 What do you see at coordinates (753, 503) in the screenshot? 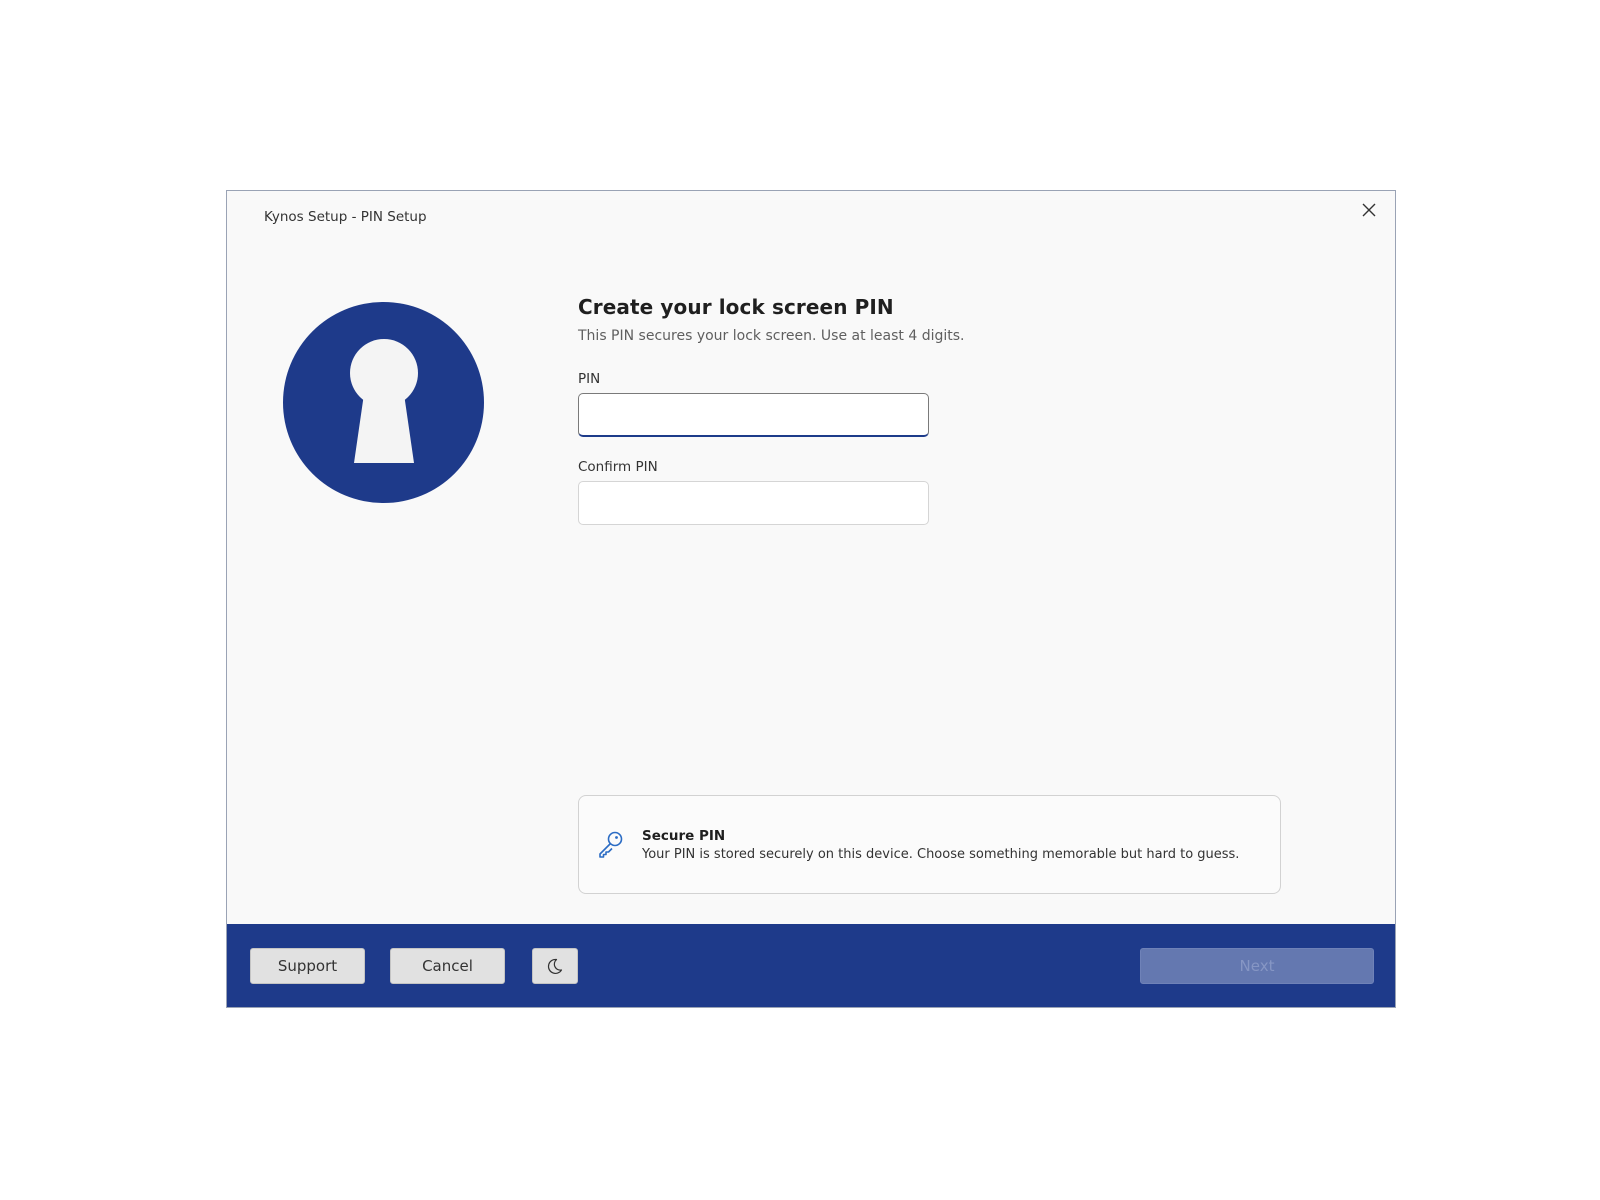
I see `confirm-pin-input` at bounding box center [753, 503].